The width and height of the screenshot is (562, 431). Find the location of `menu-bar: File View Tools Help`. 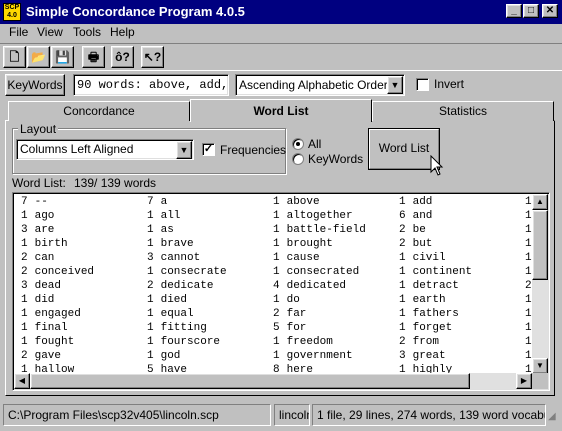

menu-bar: File View Tools Help is located at coordinates (281, 33).